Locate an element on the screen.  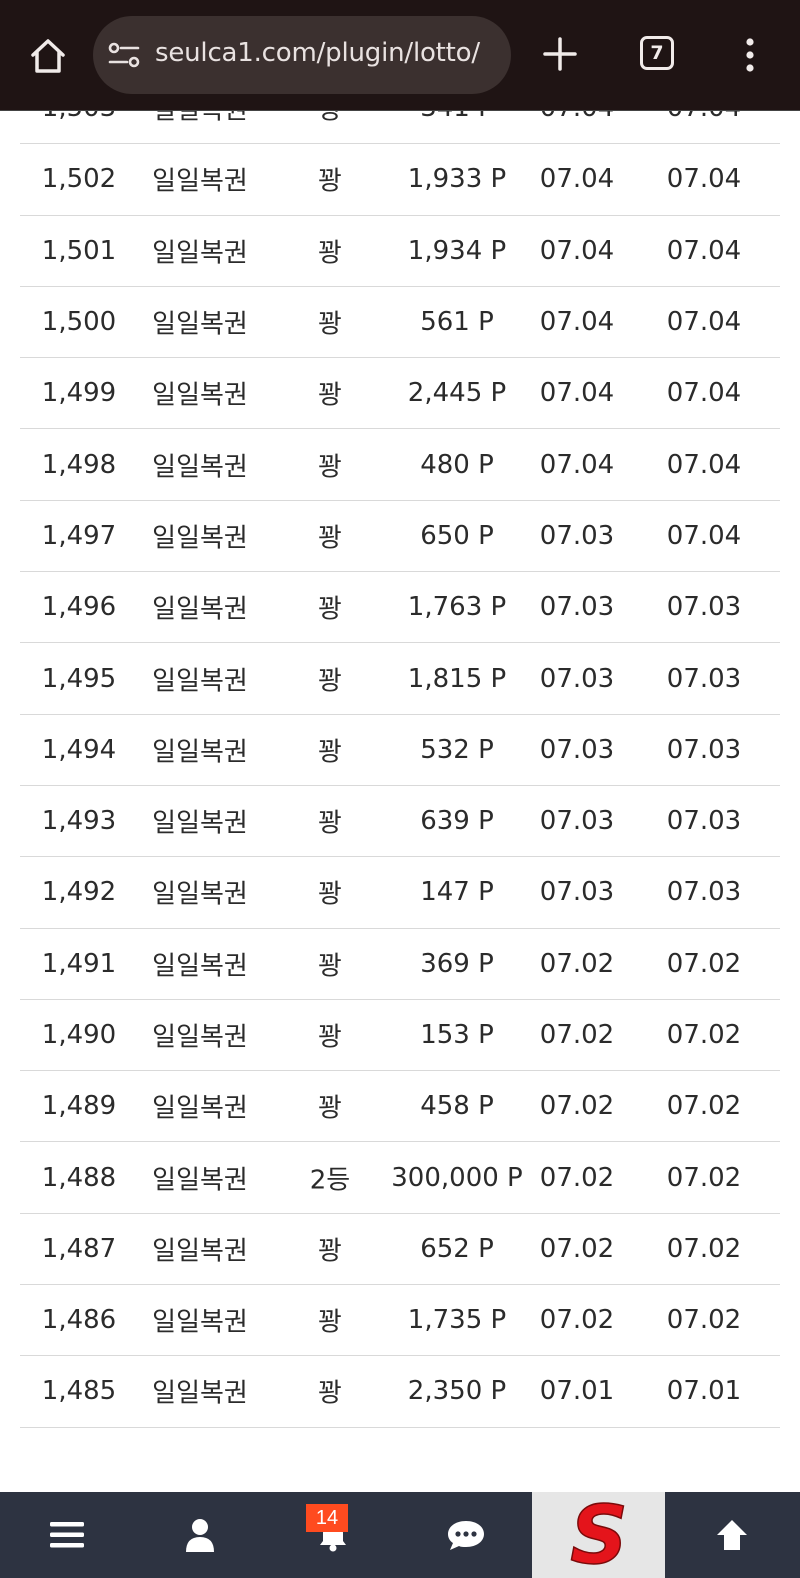
browser-toolbar: seulca1.com/plugin/lotto/ 7 is located at coordinates (400, 55).